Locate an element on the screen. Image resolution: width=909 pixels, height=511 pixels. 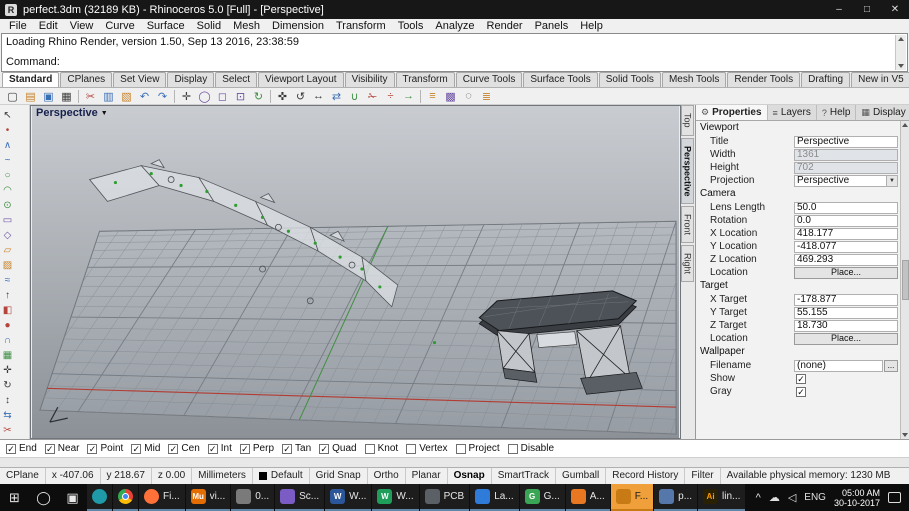
language-indicator: ENG is located at coordinates (815, 497).